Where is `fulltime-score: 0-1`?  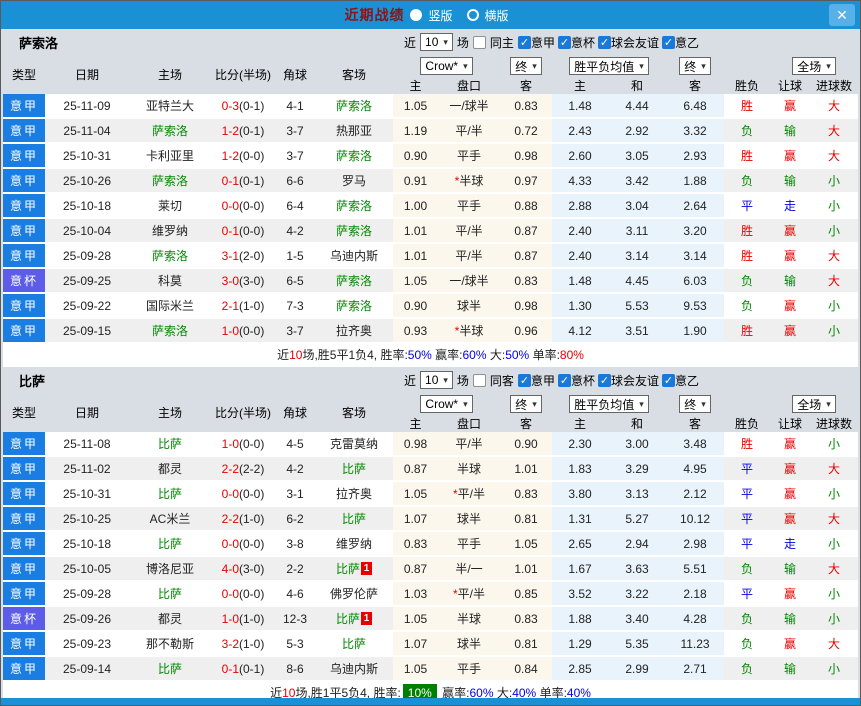 fulltime-score: 0-1 is located at coordinates (230, 230).